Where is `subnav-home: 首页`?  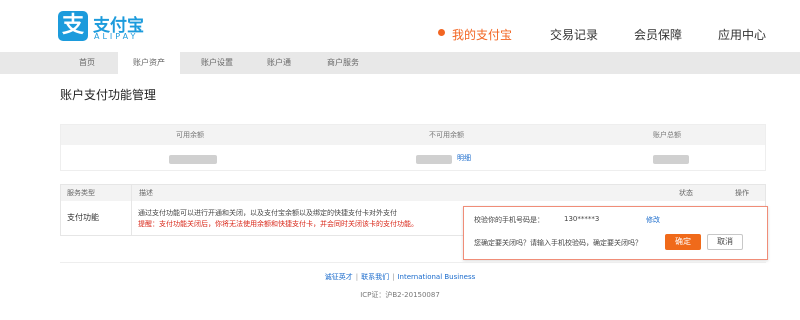
subnav-home: 首页 is located at coordinates (87, 63).